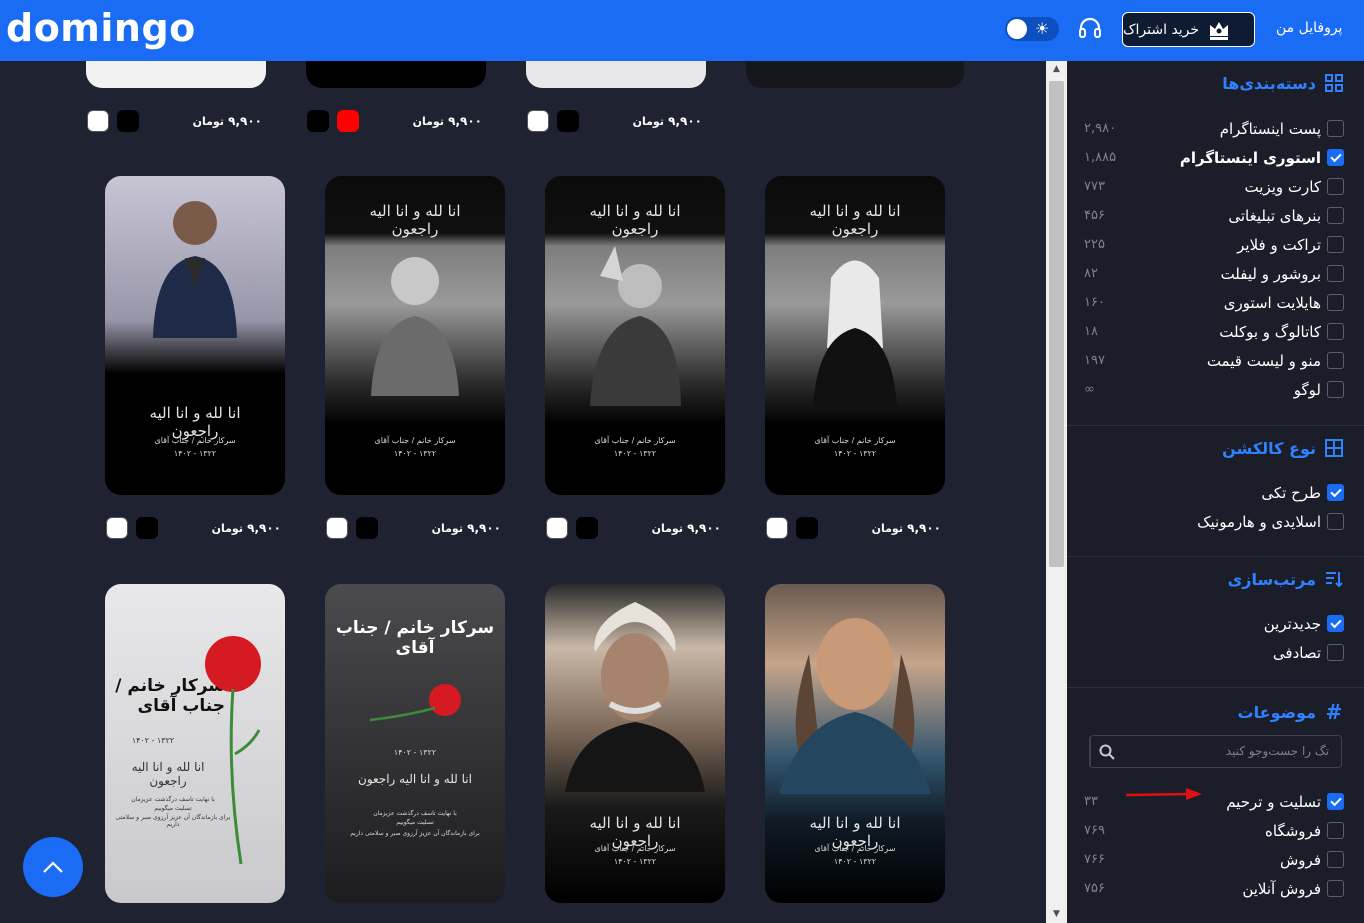  Describe the element at coordinates (1056, 324) in the screenshot. I see `scroll-thumb` at that location.